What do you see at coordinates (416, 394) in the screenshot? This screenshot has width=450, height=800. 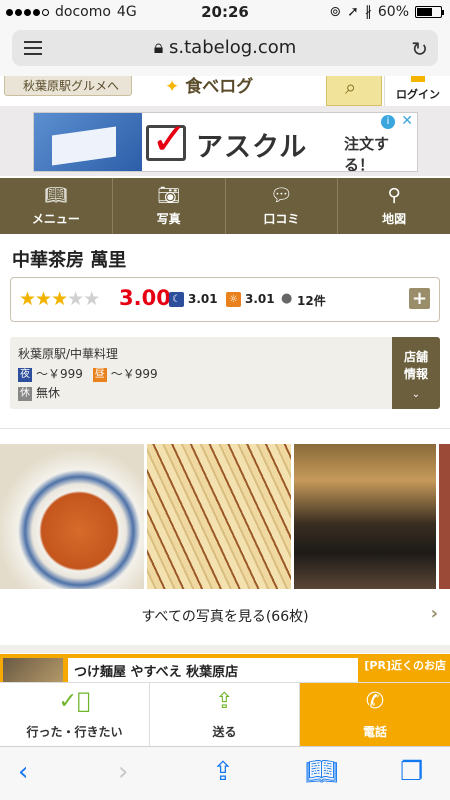 I see `chevron-down-icon: ⌄` at bounding box center [416, 394].